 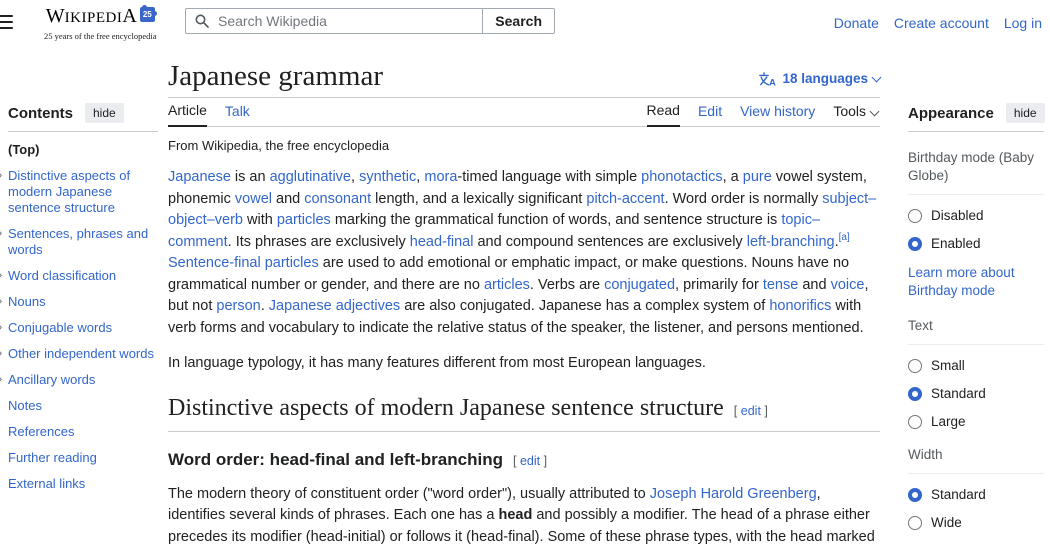 What do you see at coordinates (349, 21) in the screenshot?
I see `search-input` at bounding box center [349, 21].